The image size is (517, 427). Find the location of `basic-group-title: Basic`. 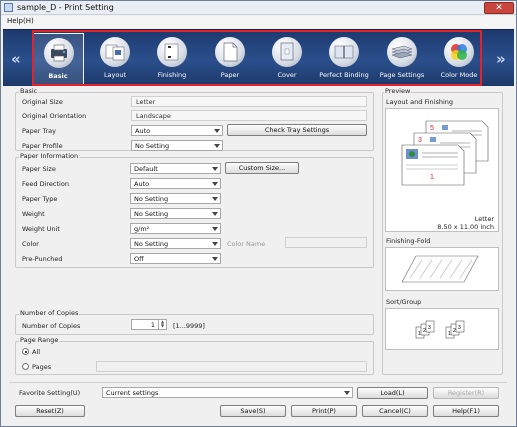

basic-group-title: Basic is located at coordinates (29, 91).